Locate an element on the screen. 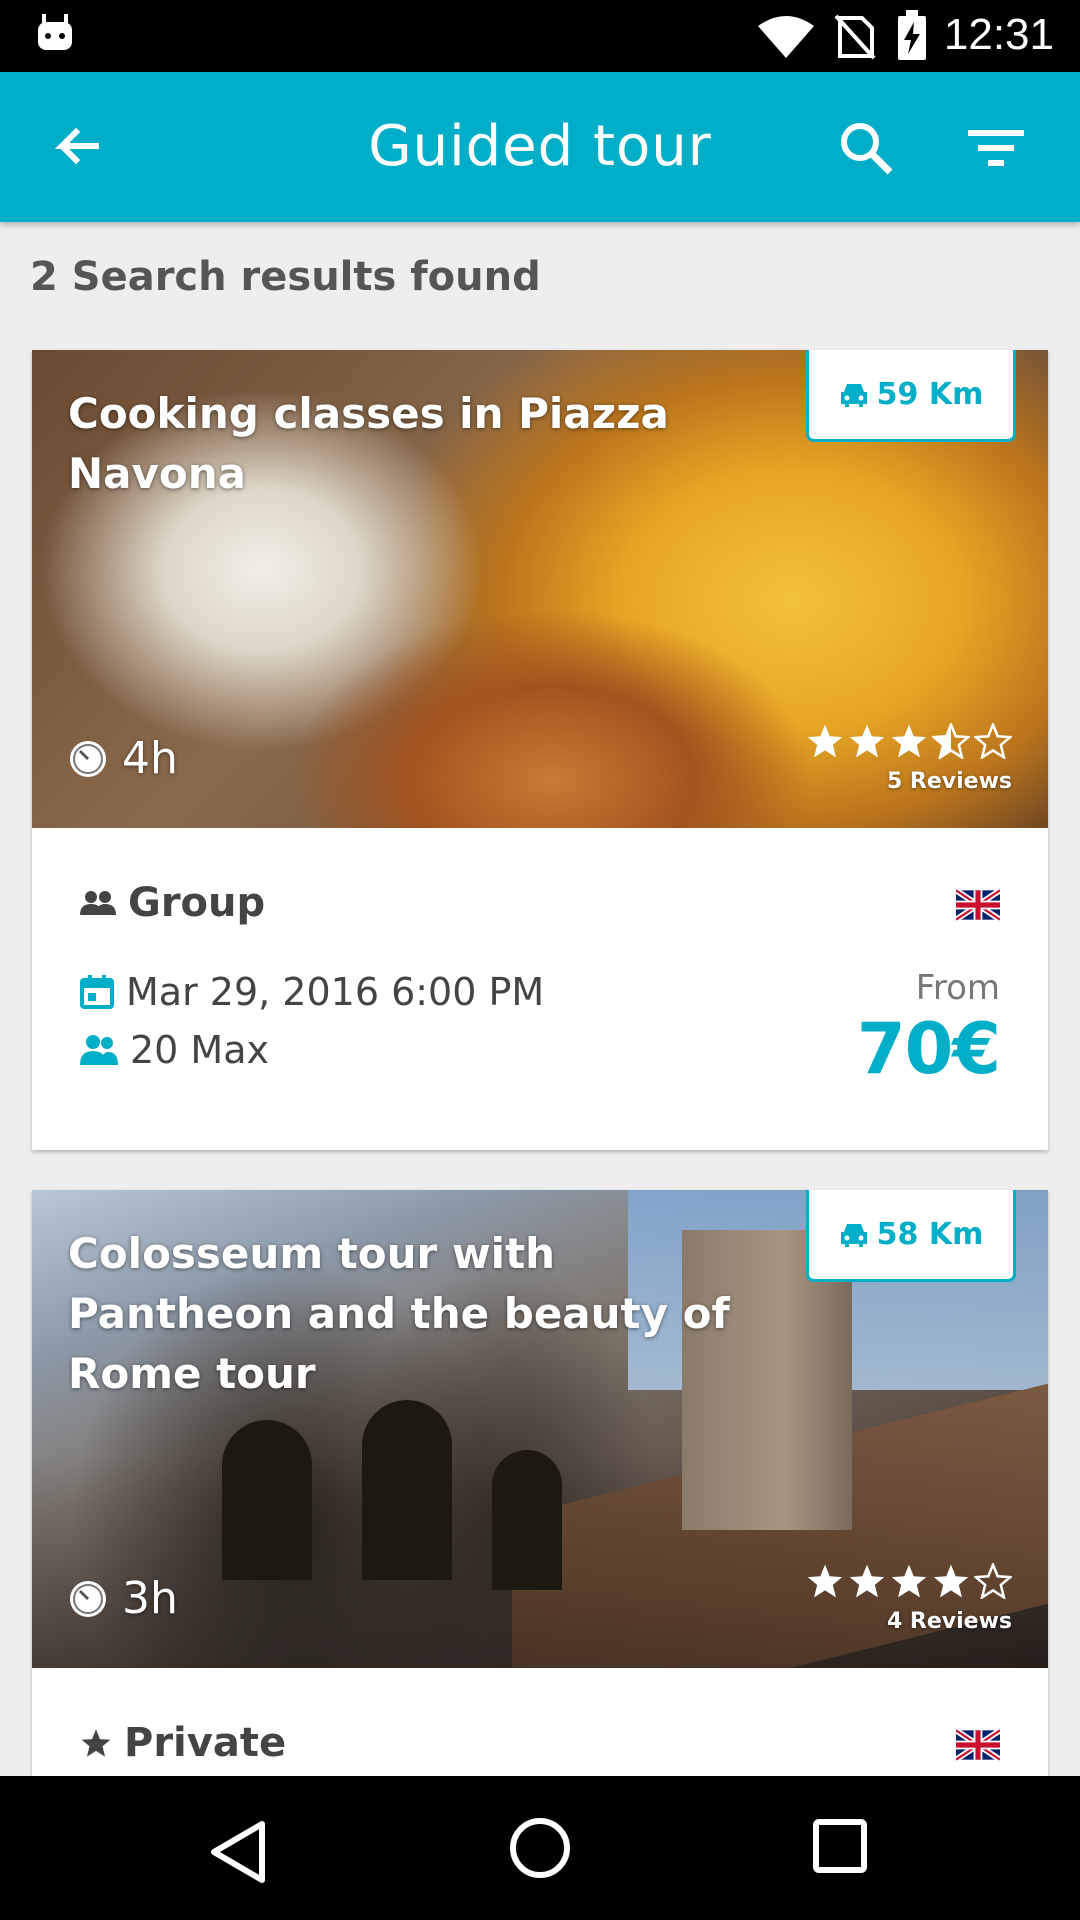 The height and width of the screenshot is (1920, 1080). star-icon is located at coordinates (96, 1743).